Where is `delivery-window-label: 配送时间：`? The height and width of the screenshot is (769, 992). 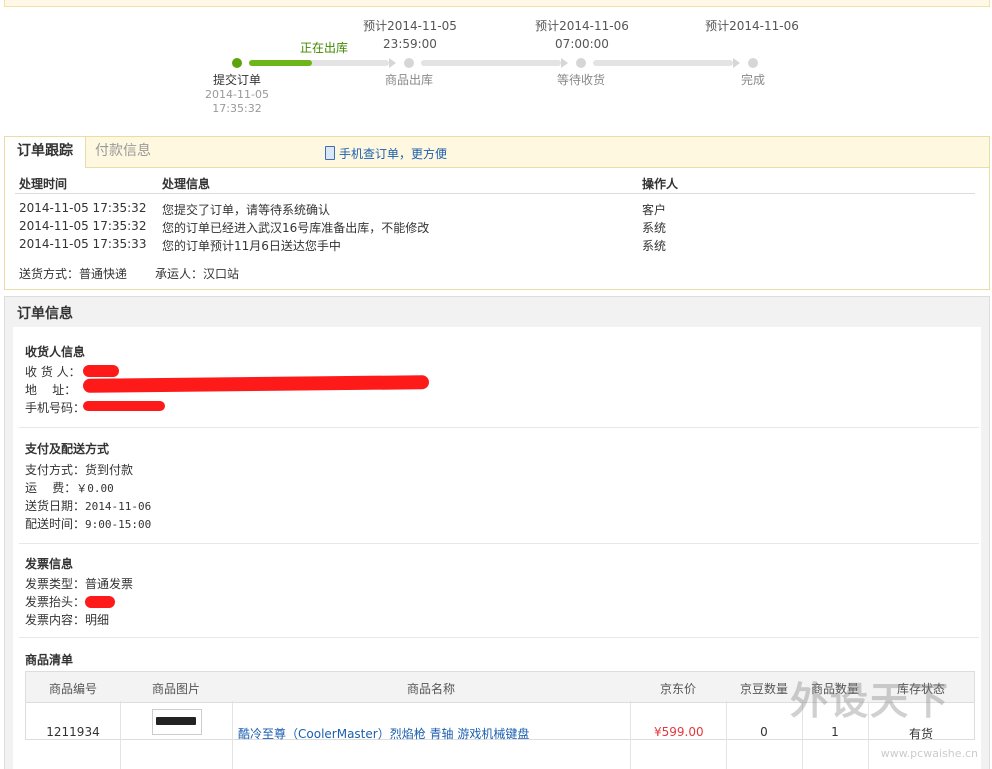
delivery-window-label: 配送时间： is located at coordinates (55, 524).